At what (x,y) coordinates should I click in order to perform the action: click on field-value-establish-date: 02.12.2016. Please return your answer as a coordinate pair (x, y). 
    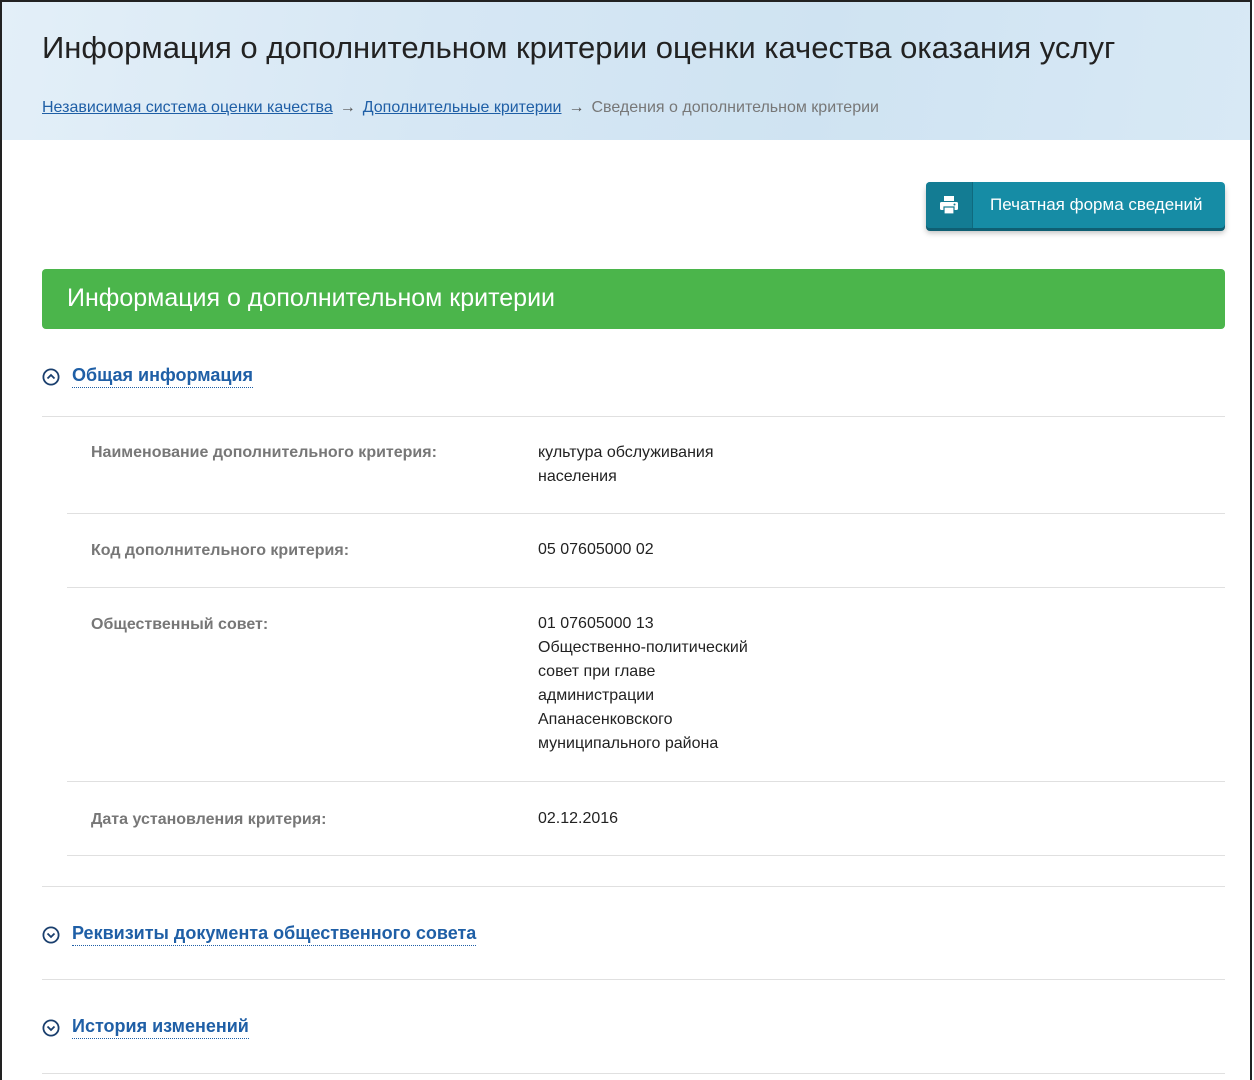
    Looking at the image, I should click on (578, 819).